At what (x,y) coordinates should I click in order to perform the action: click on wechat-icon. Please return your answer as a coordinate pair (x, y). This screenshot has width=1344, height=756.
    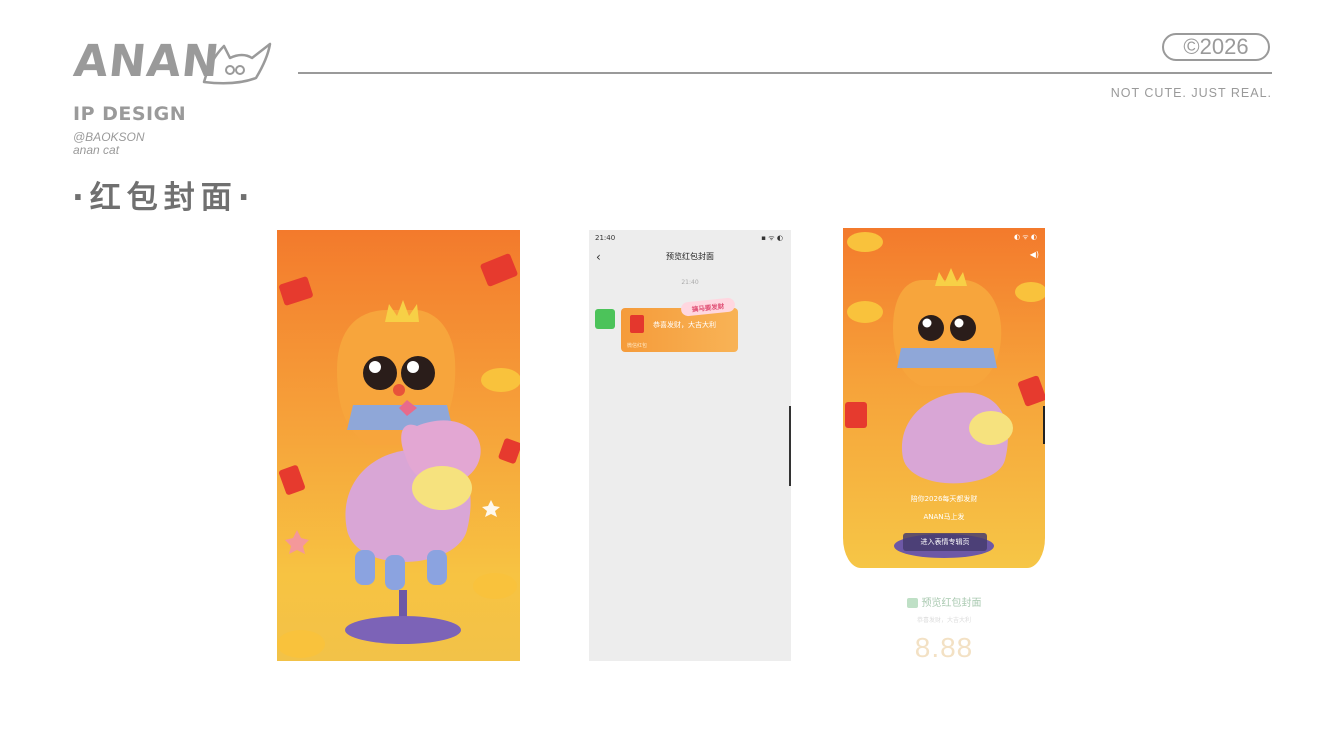
    Looking at the image, I should click on (912, 603).